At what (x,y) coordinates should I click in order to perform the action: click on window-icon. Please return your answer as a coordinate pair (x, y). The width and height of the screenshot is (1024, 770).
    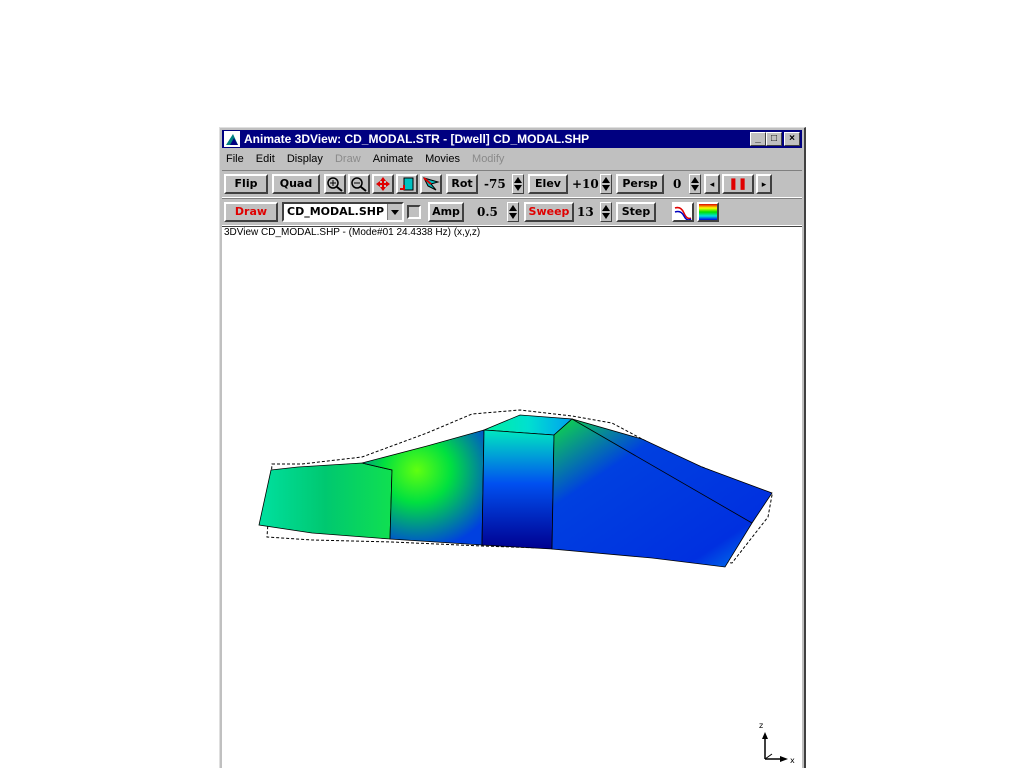
    Looking at the image, I should click on (407, 184).